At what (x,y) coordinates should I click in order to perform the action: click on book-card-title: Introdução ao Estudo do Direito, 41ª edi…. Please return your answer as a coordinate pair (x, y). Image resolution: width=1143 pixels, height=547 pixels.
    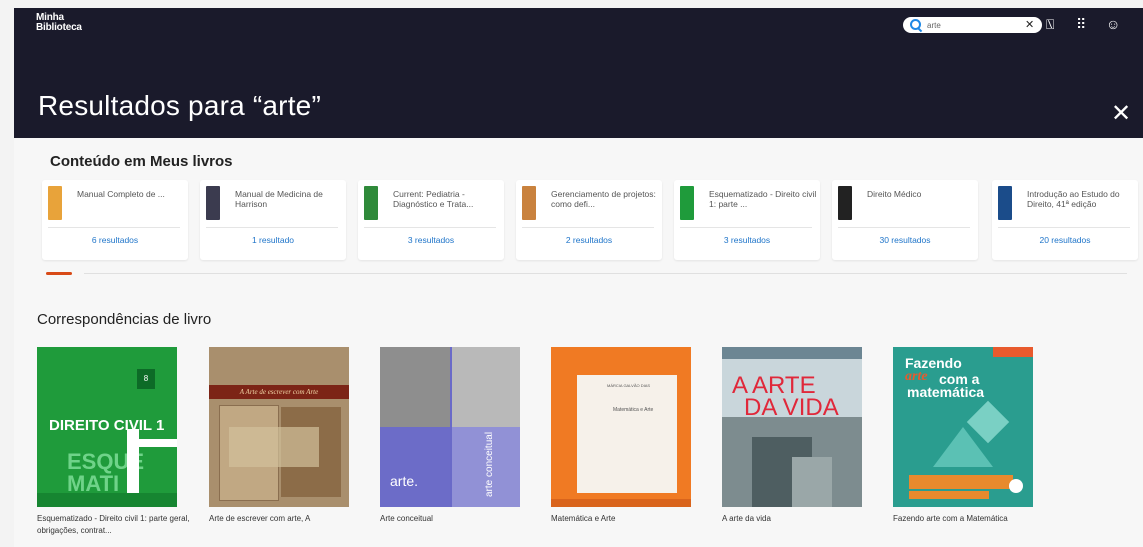
    Looking at the image, I should click on (1073, 199).